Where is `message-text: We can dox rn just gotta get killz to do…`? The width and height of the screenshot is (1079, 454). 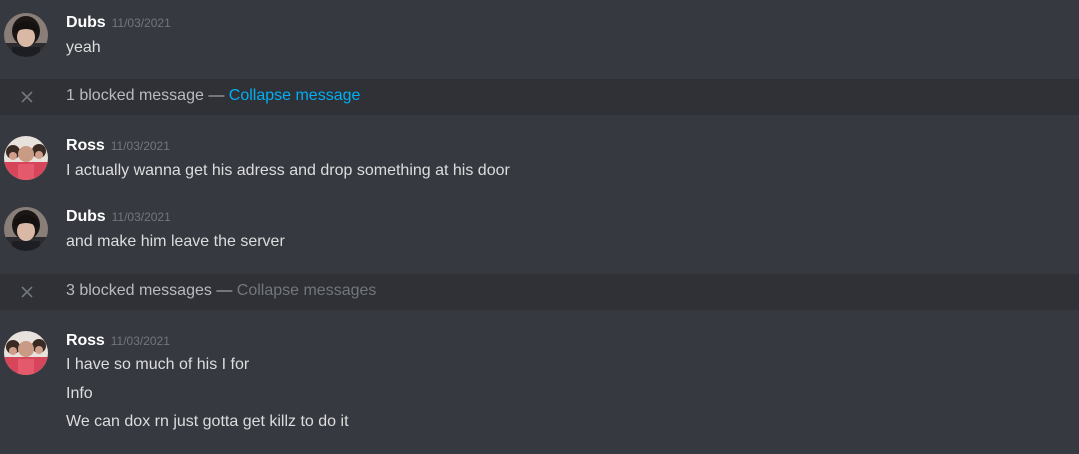
message-text: We can dox rn just gotta get killz to do… is located at coordinates (207, 421).